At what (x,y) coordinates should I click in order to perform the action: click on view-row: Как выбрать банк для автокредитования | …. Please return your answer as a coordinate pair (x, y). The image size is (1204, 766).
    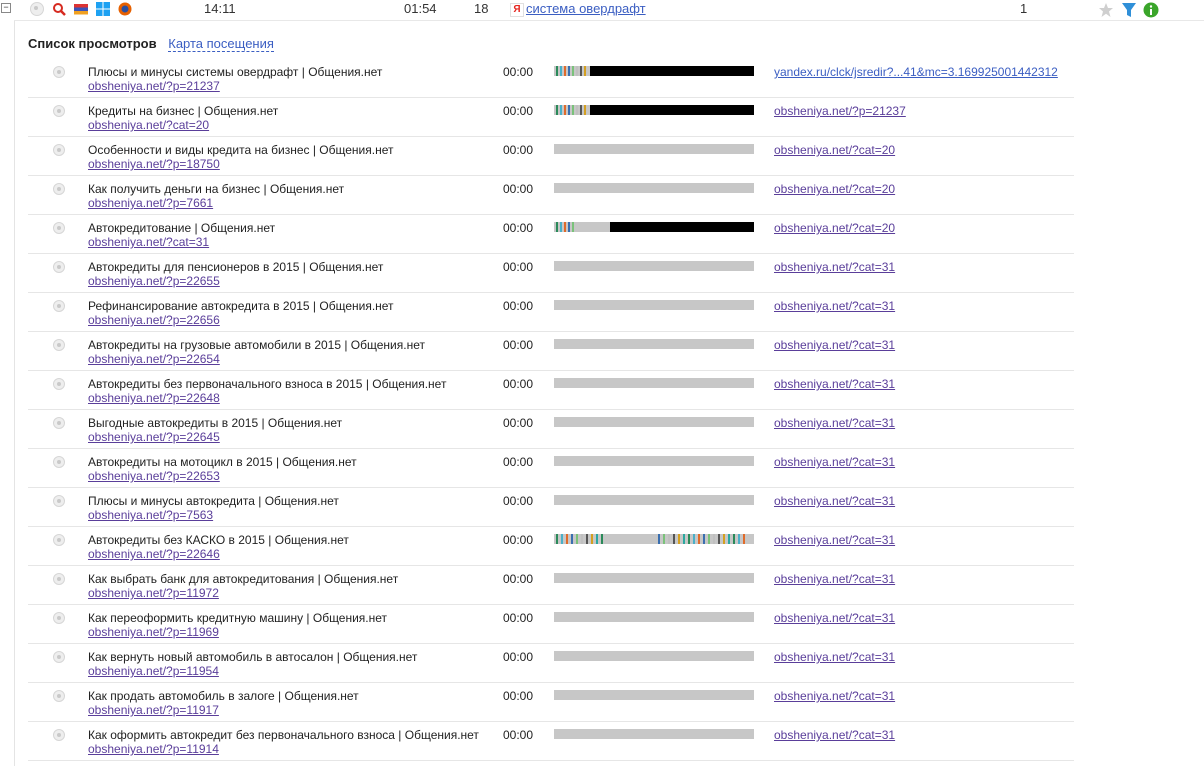
    Looking at the image, I should click on (551, 585).